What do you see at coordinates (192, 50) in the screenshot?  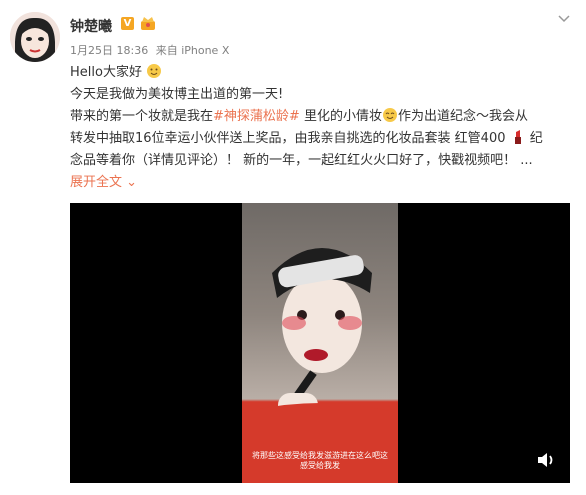 I see `post-source: 来自 iPhone X` at bounding box center [192, 50].